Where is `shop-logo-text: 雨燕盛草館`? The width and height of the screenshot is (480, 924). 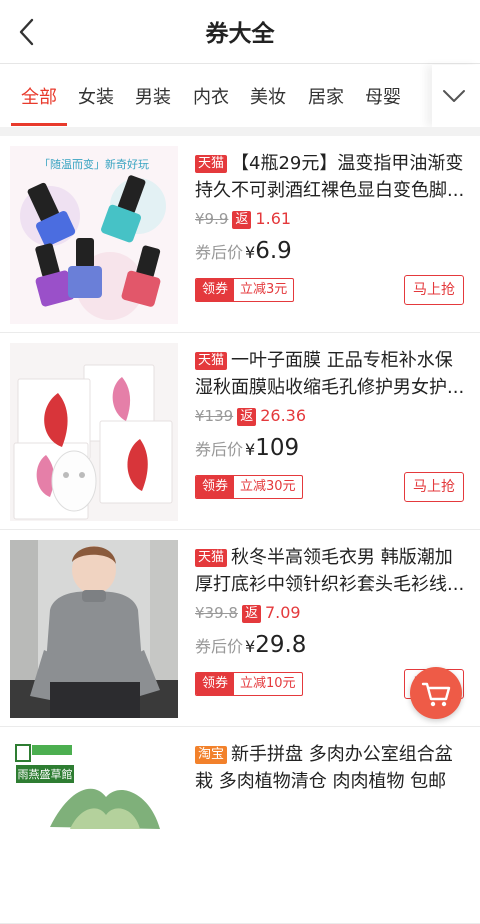 shop-logo-text: 雨燕盛草館 is located at coordinates (45, 774).